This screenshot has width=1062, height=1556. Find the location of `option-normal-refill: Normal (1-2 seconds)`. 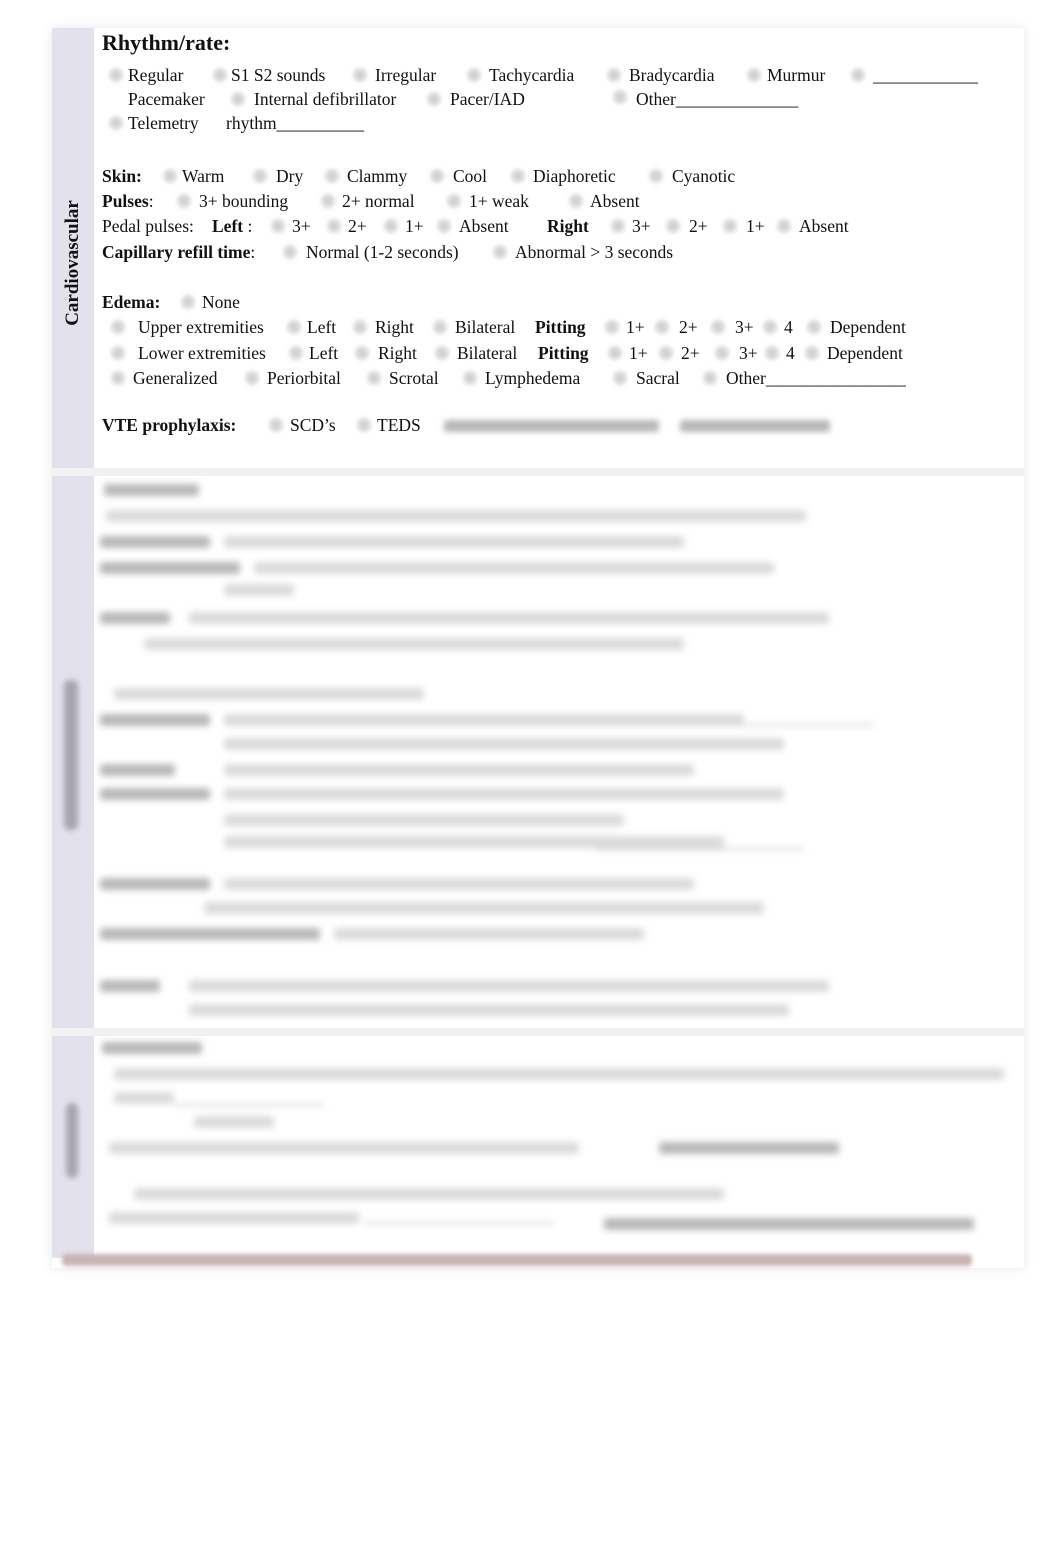

option-normal-refill: Normal (1-2 seconds) is located at coordinates (382, 252).